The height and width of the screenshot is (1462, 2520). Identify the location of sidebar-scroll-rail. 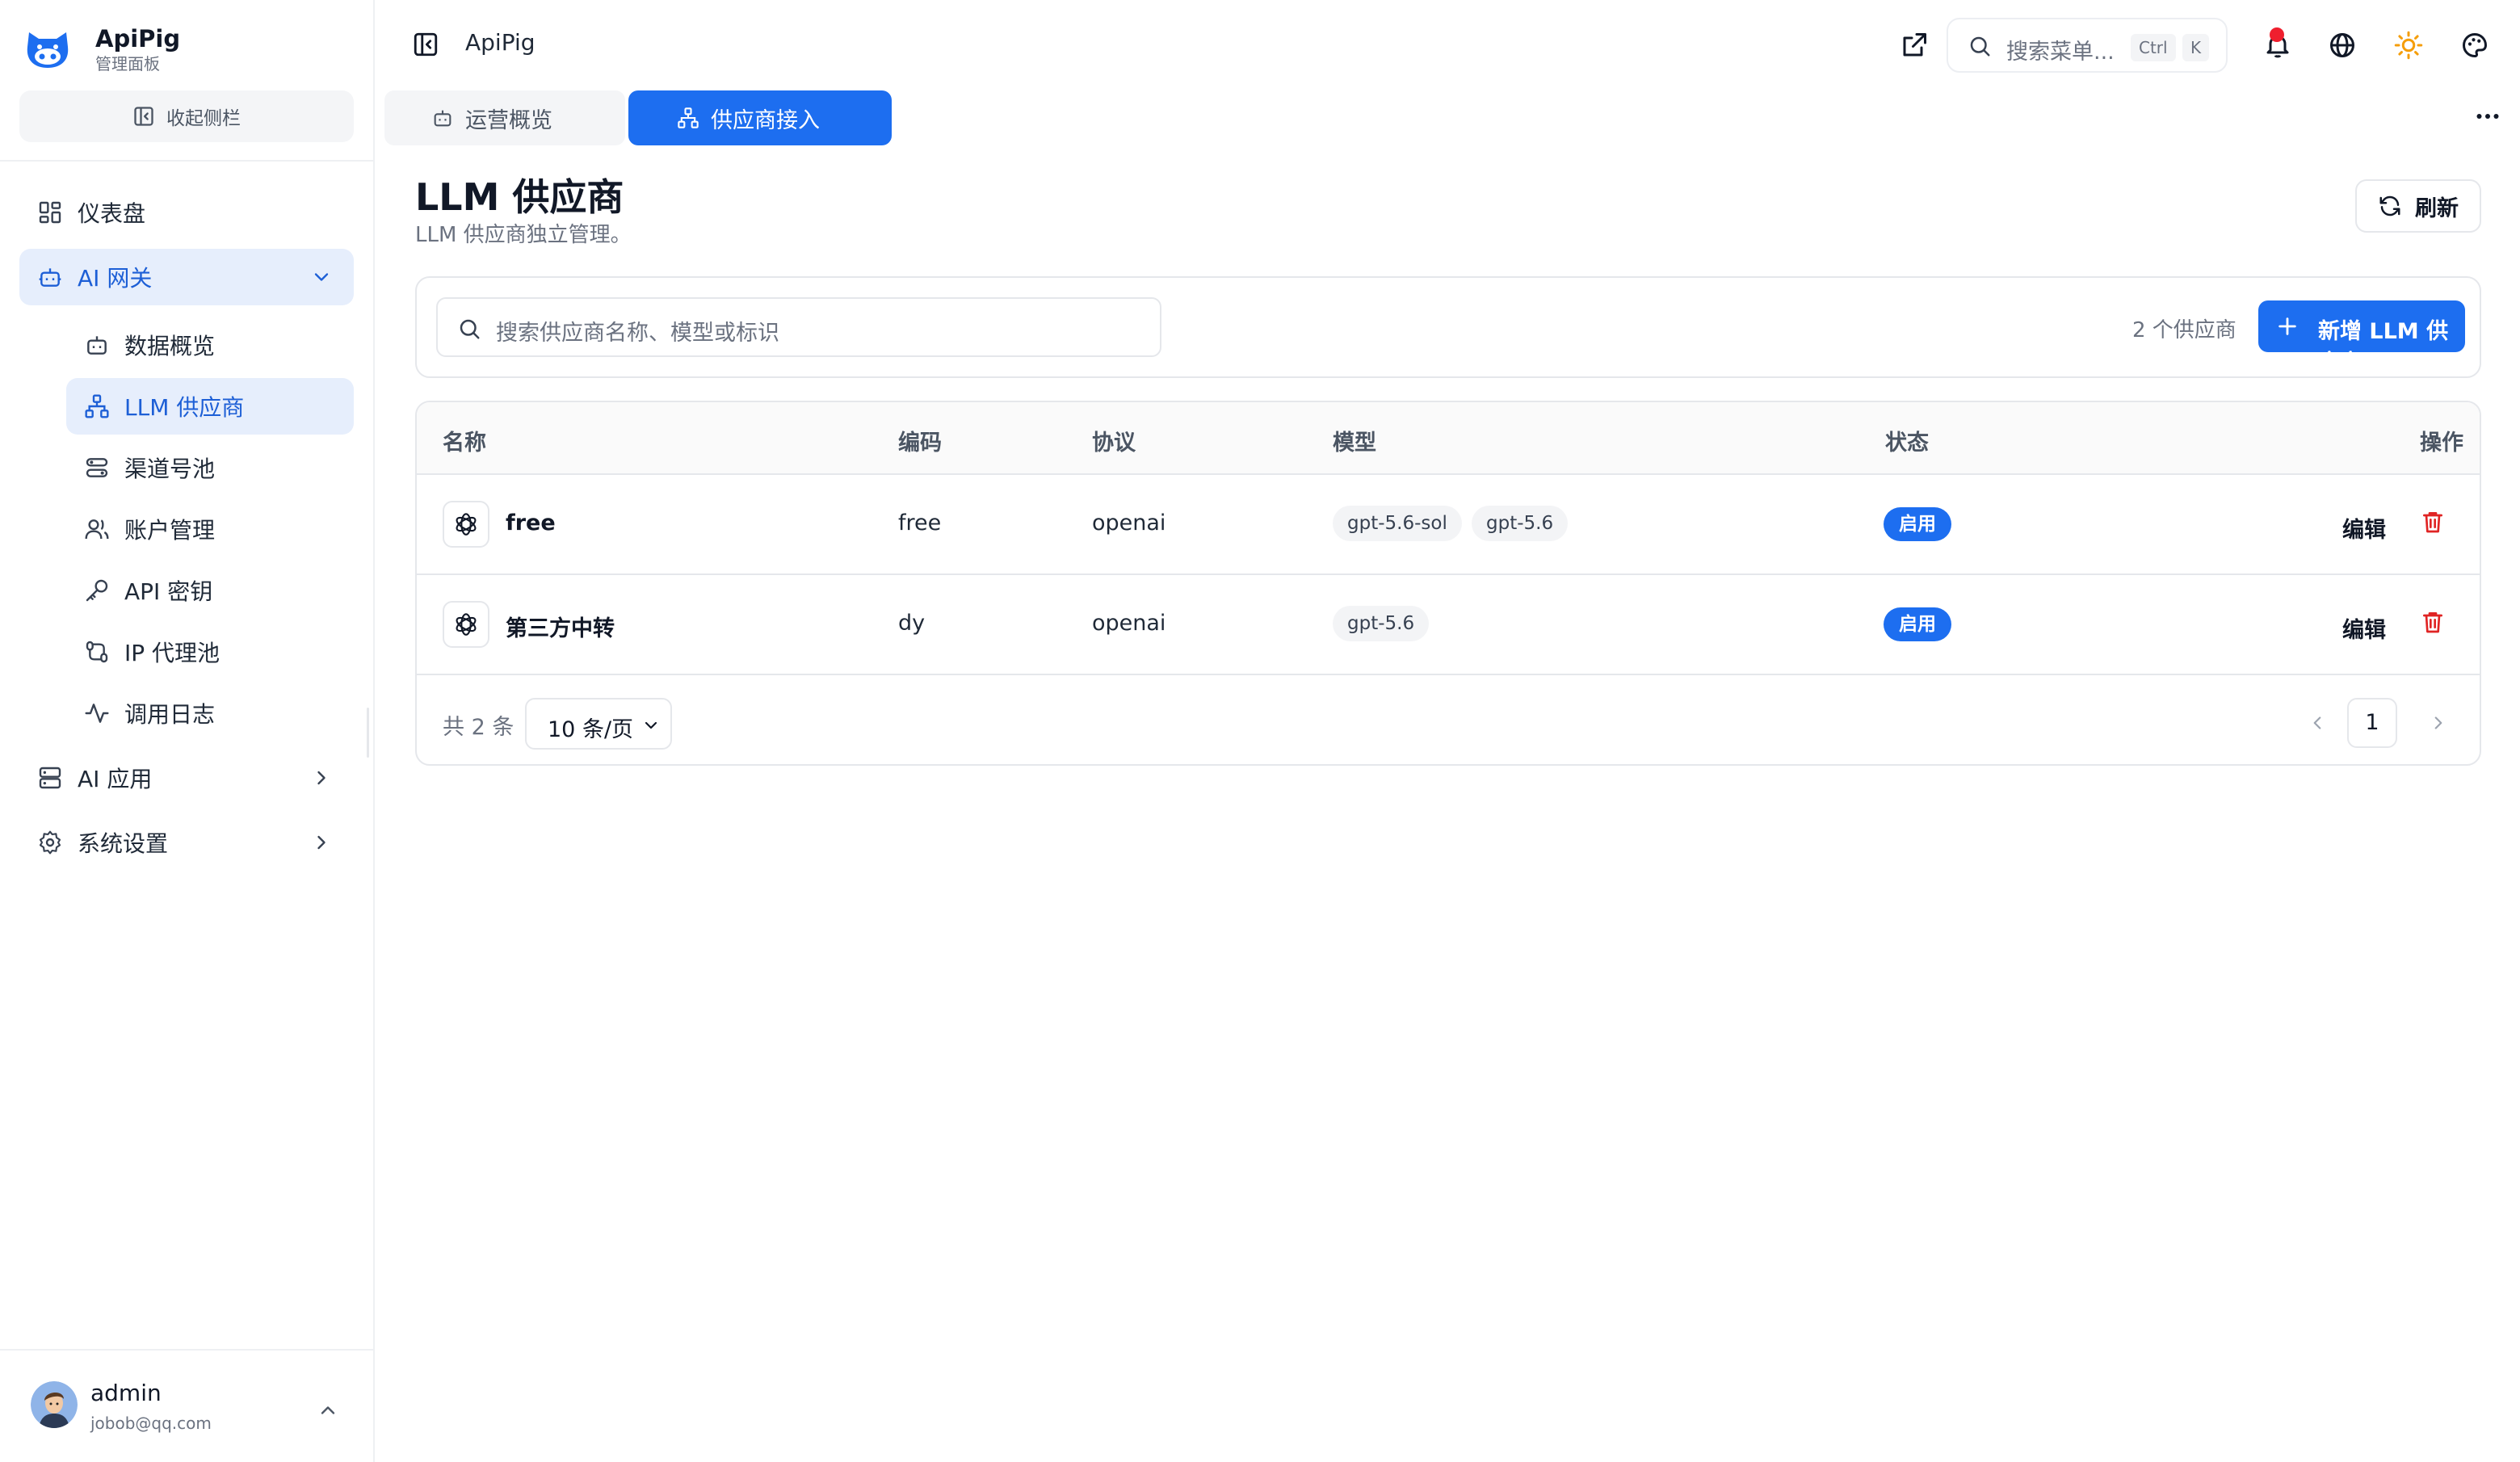
(368, 733).